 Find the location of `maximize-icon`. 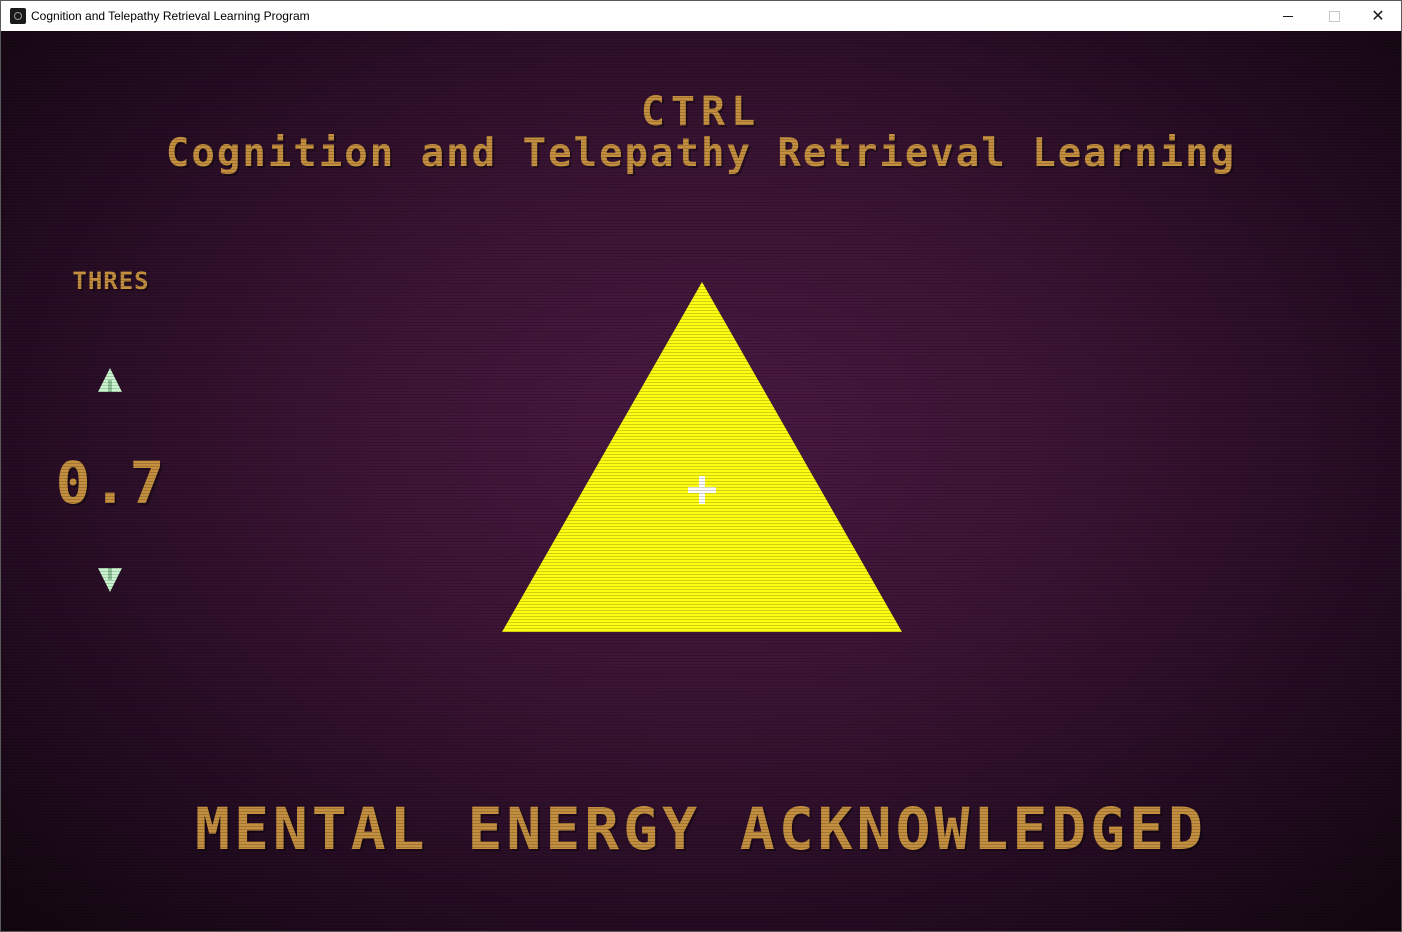

maximize-icon is located at coordinates (1334, 16).